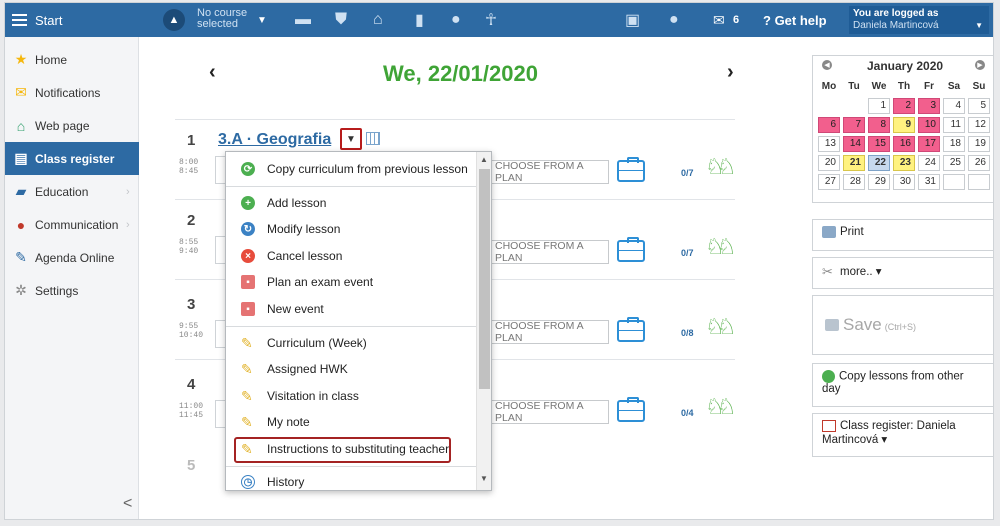 The height and width of the screenshot is (526, 1000). Describe the element at coordinates (979, 144) in the screenshot. I see `calendar-day: 19` at that location.